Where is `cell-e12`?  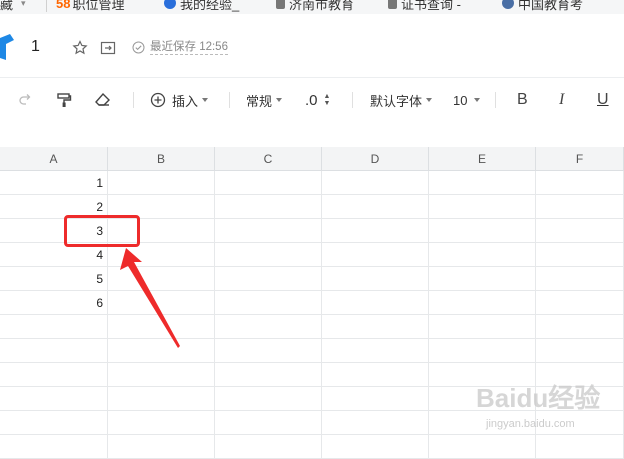 cell-e12 is located at coordinates (482, 447).